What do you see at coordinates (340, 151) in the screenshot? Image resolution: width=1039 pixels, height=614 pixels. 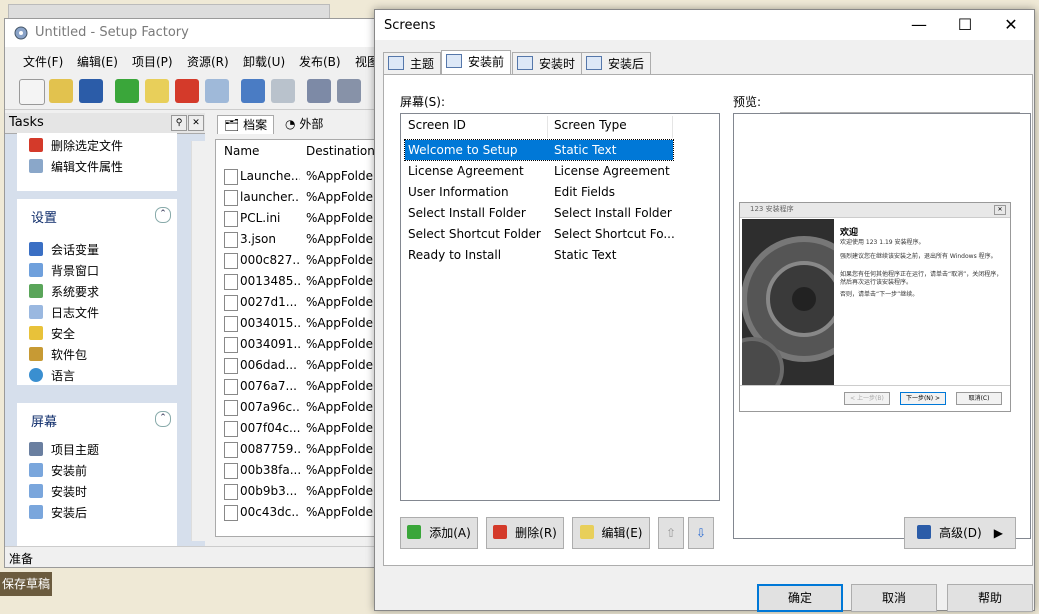 I see `column-destination: Destination` at bounding box center [340, 151].